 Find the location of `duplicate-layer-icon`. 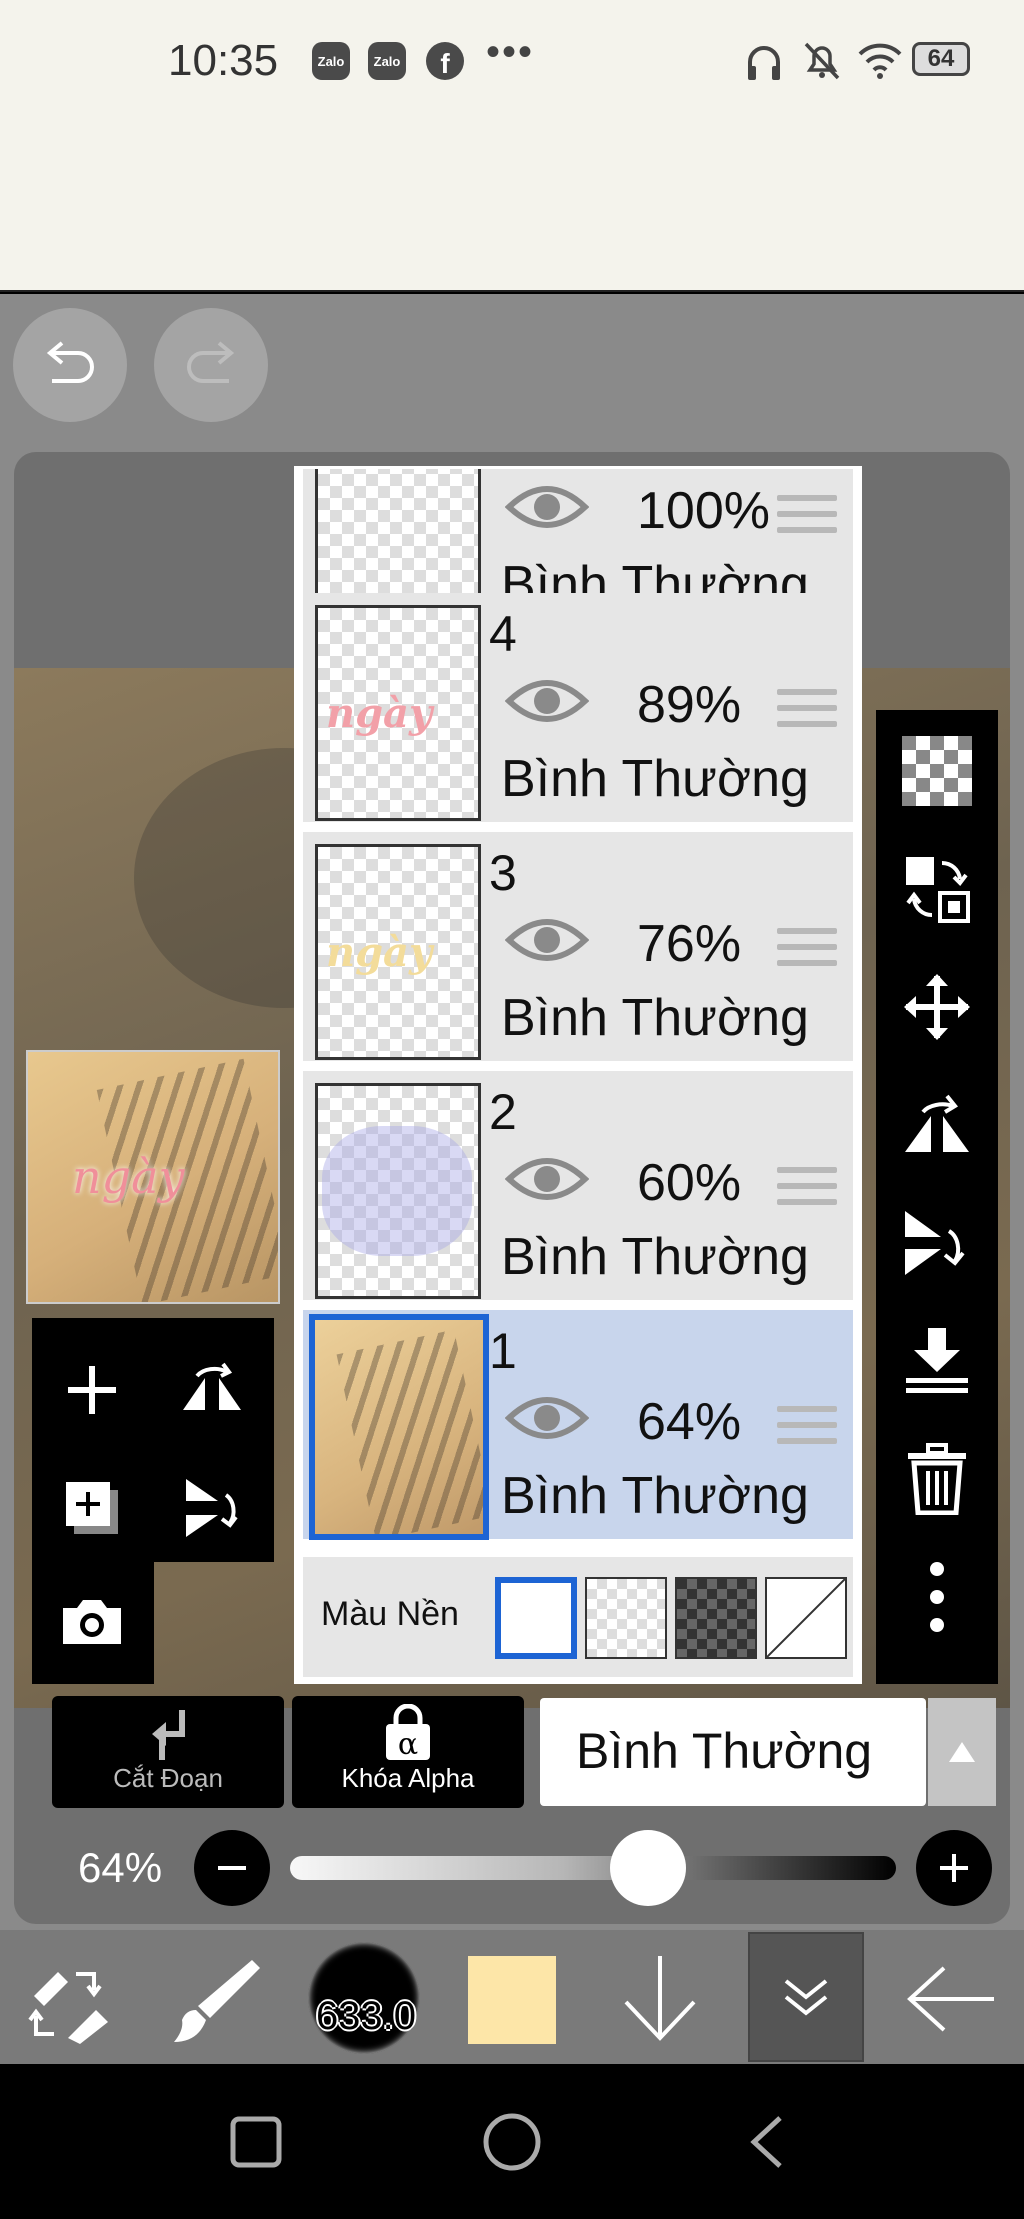

duplicate-layer-icon is located at coordinates (92, 1508).